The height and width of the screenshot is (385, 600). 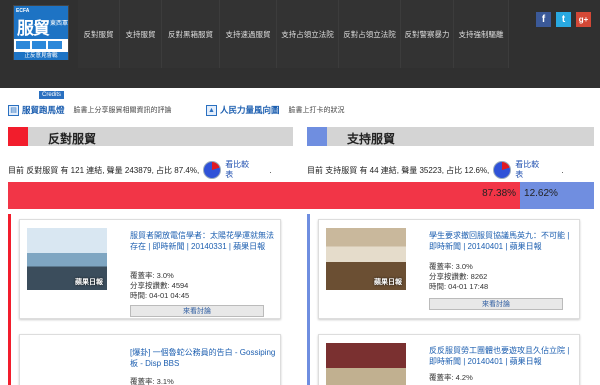 What do you see at coordinates (583, 19) in the screenshot?
I see `google-plus-icon: g+` at bounding box center [583, 19].